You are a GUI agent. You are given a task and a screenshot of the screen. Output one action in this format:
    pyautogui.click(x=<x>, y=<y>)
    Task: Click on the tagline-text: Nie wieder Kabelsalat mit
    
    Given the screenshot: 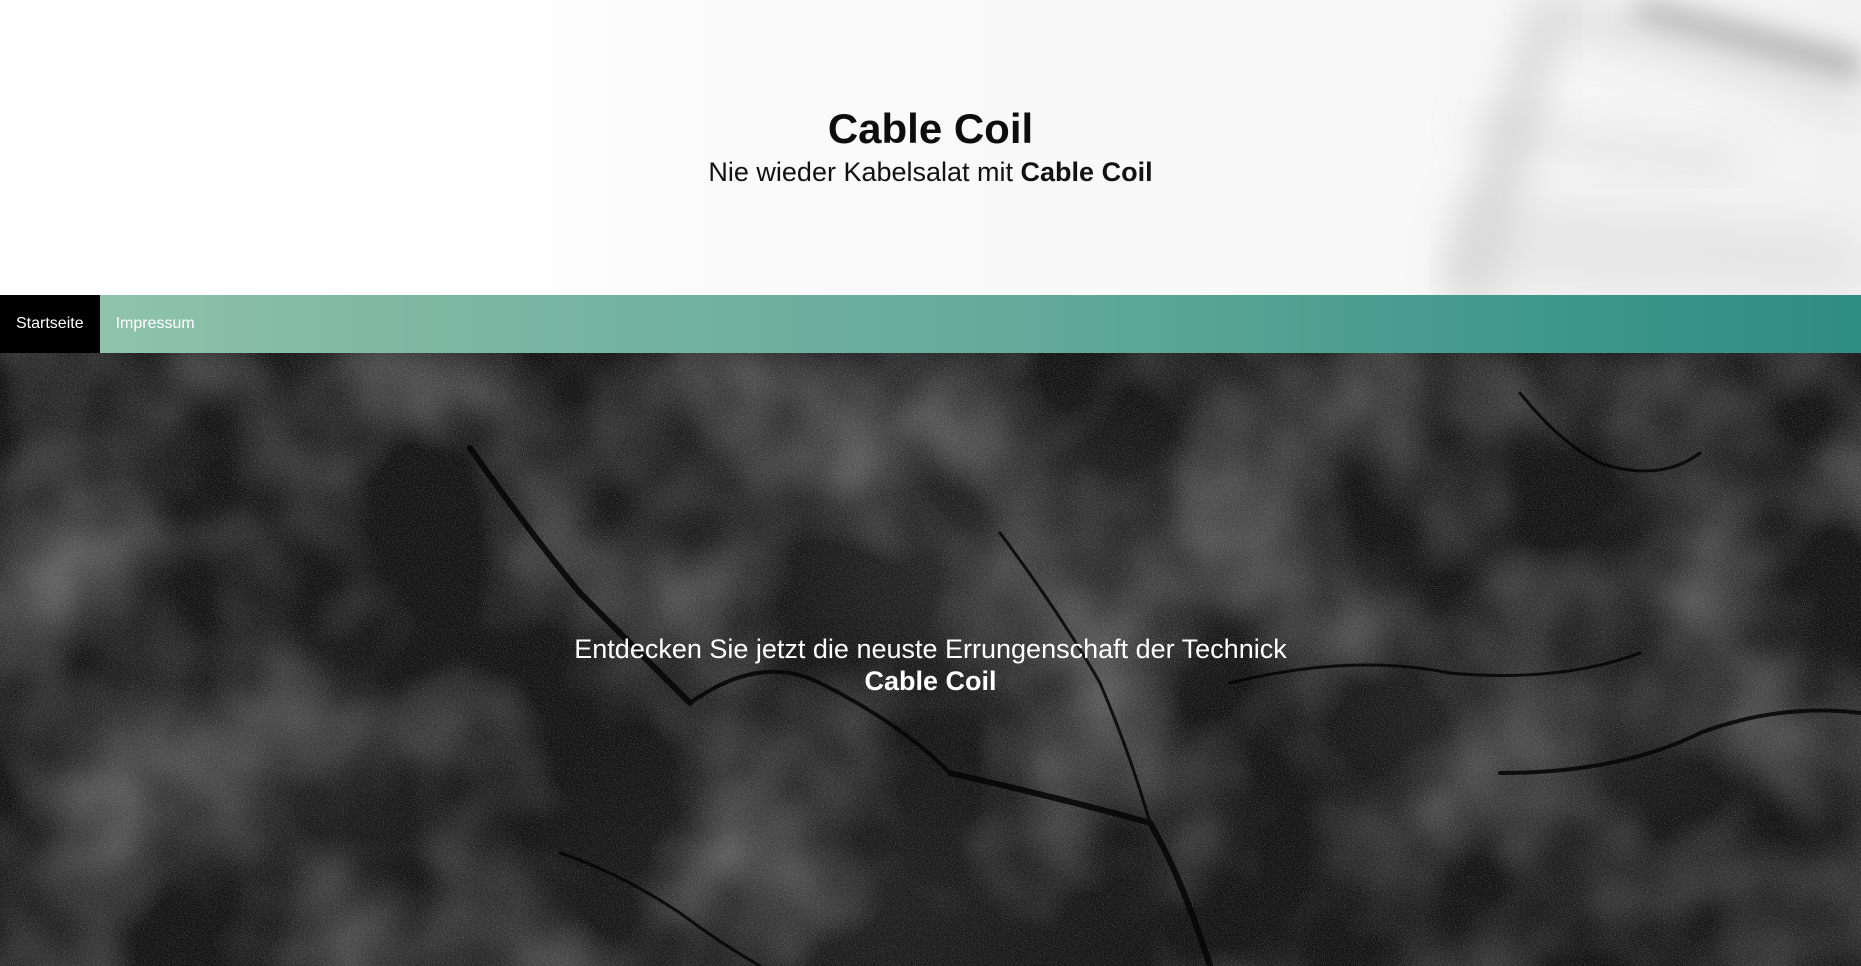 What is the action you would take?
    pyautogui.click(x=864, y=172)
    